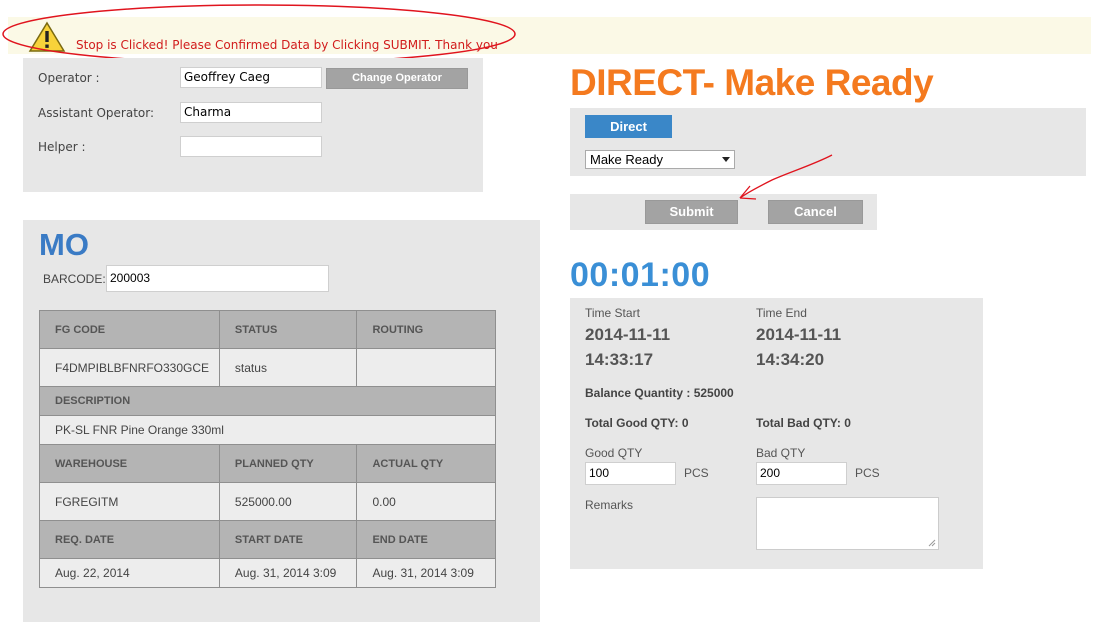  What do you see at coordinates (129, 573) in the screenshot?
I see `req-date-cell: Aug. 22, 2014` at bounding box center [129, 573].